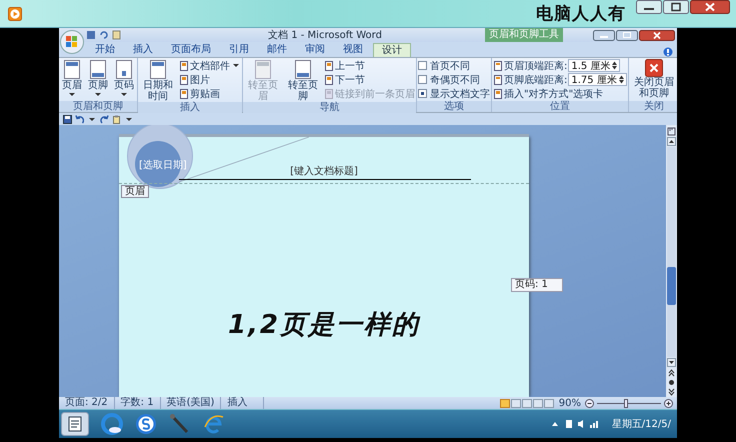  I want to click on ribbon-tab: 引用, so click(239, 50).